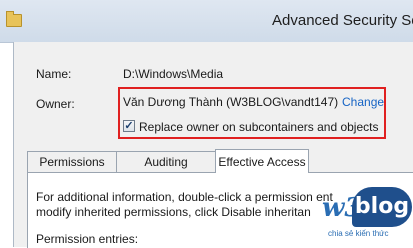  What do you see at coordinates (72, 161) in the screenshot?
I see `tab-permissions: Permissions` at bounding box center [72, 161].